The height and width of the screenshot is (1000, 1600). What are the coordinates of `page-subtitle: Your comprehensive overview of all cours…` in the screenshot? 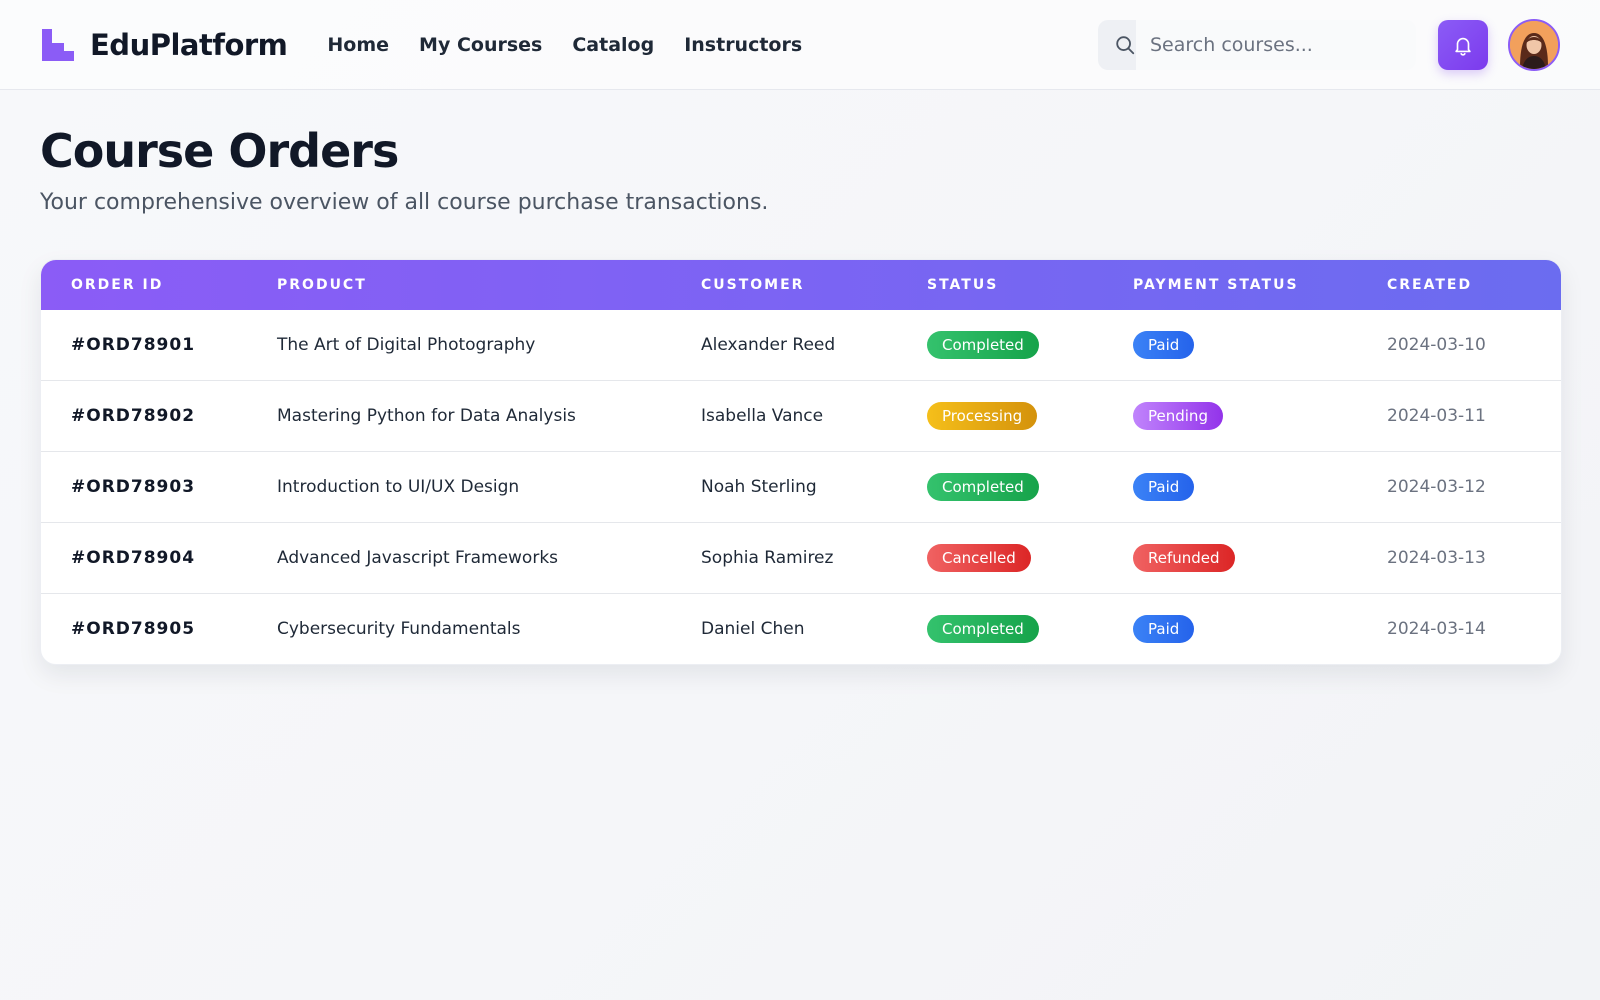 It's located at (404, 202).